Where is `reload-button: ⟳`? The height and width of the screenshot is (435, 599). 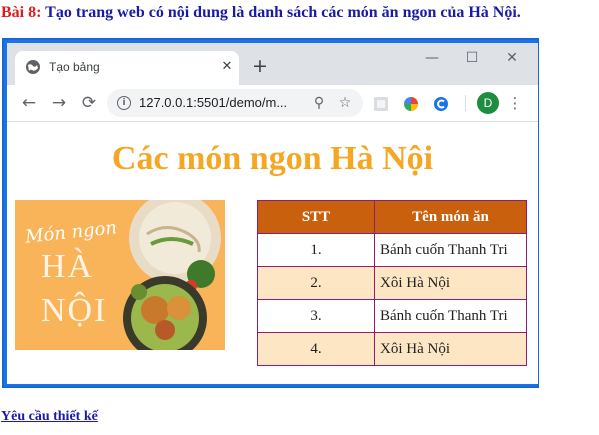 reload-button: ⟳ is located at coordinates (89, 103).